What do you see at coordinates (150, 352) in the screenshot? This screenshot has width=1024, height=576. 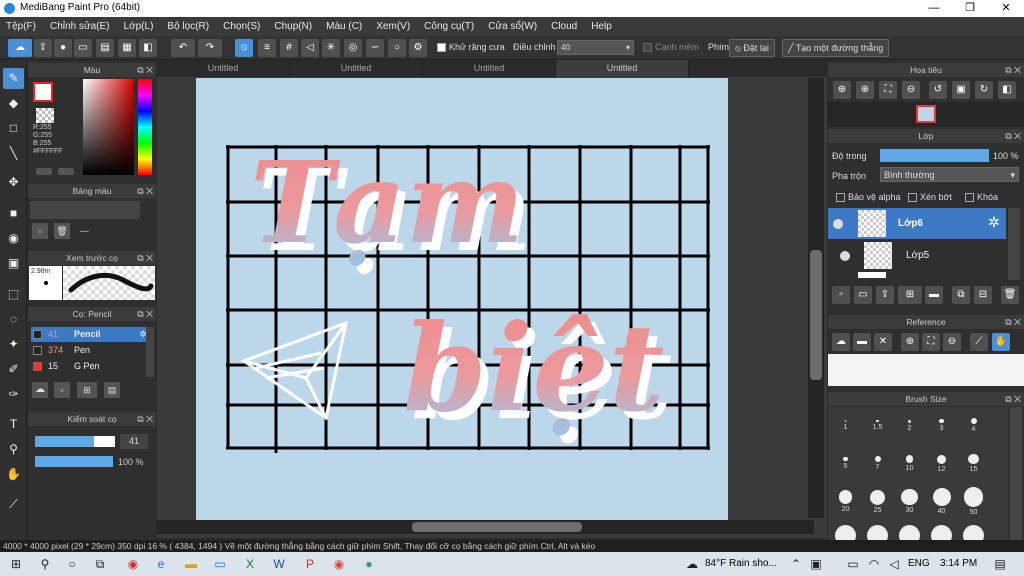 I see `brush-list-scrollbar` at bounding box center [150, 352].